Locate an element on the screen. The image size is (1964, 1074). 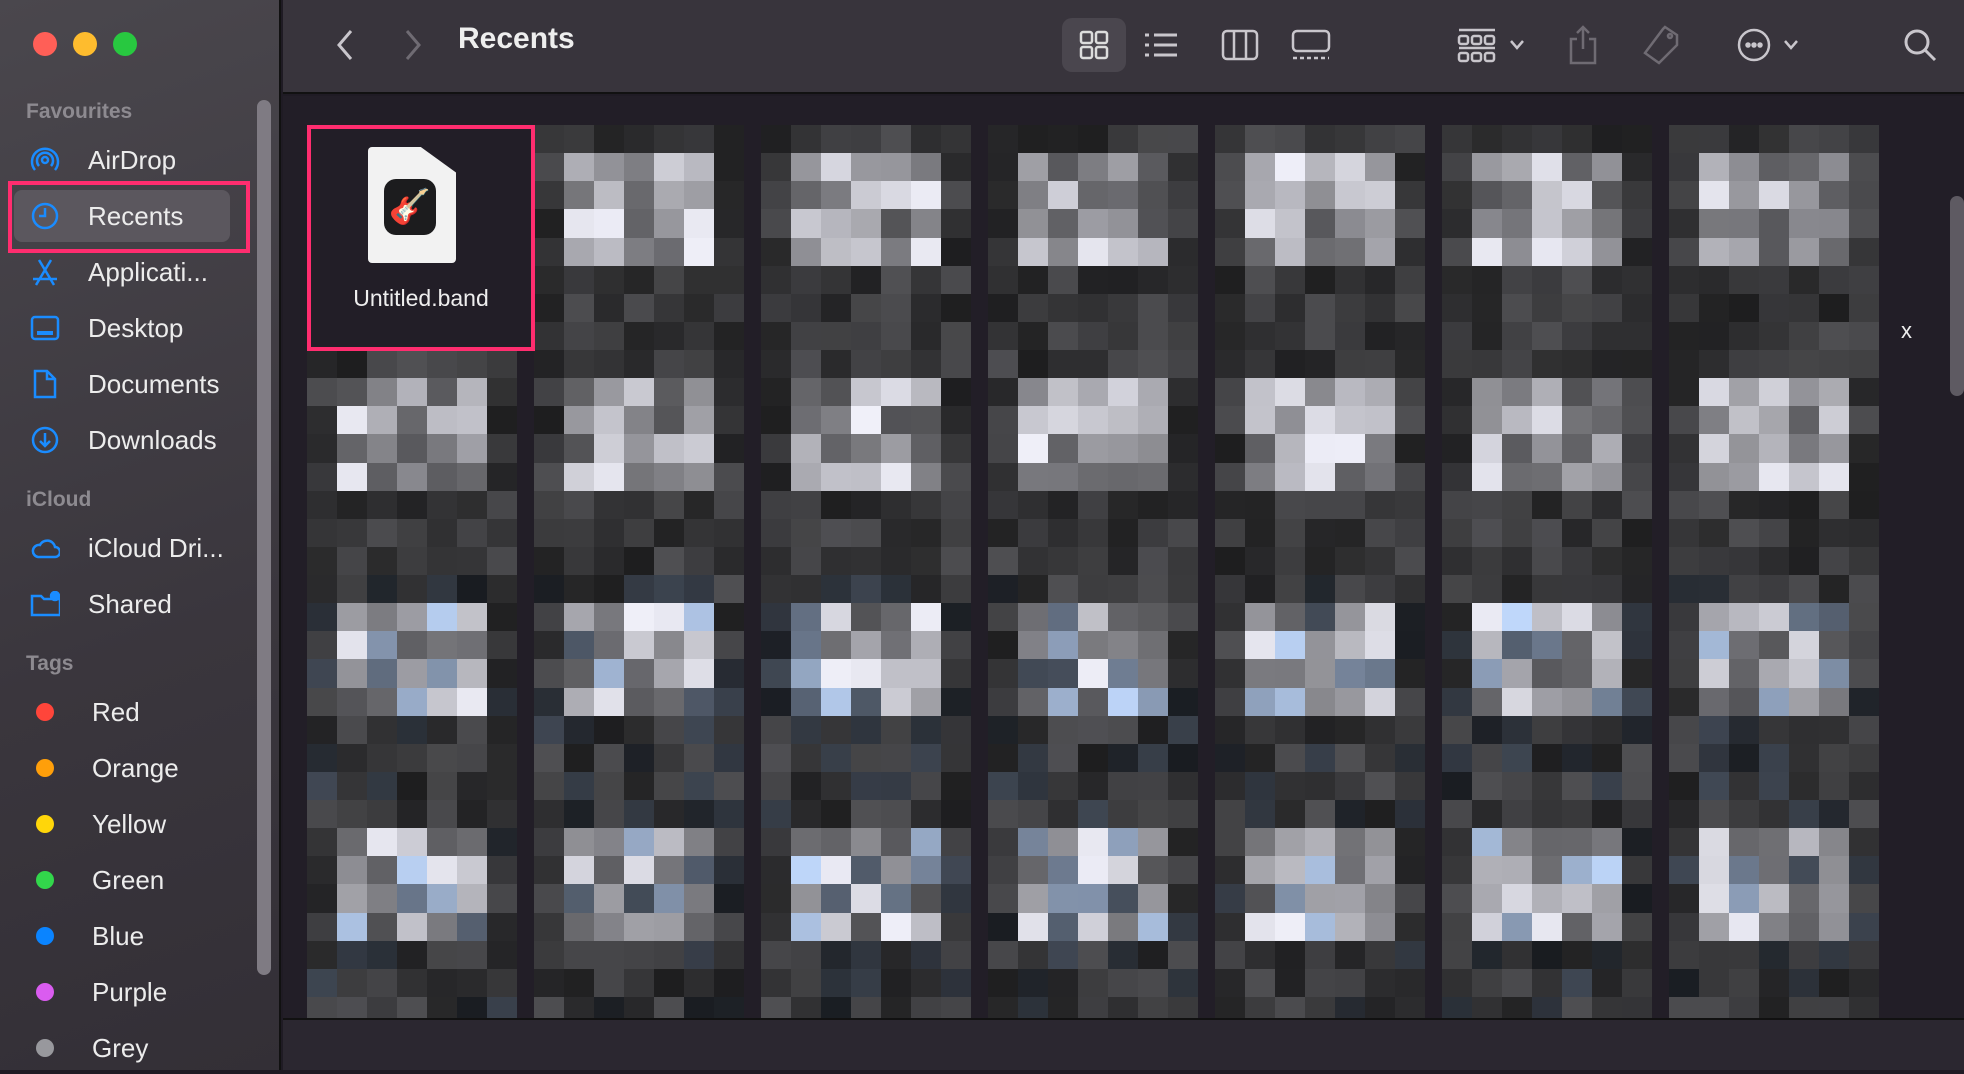
sidebar-item-purple: Purple is located at coordinates (122, 992).